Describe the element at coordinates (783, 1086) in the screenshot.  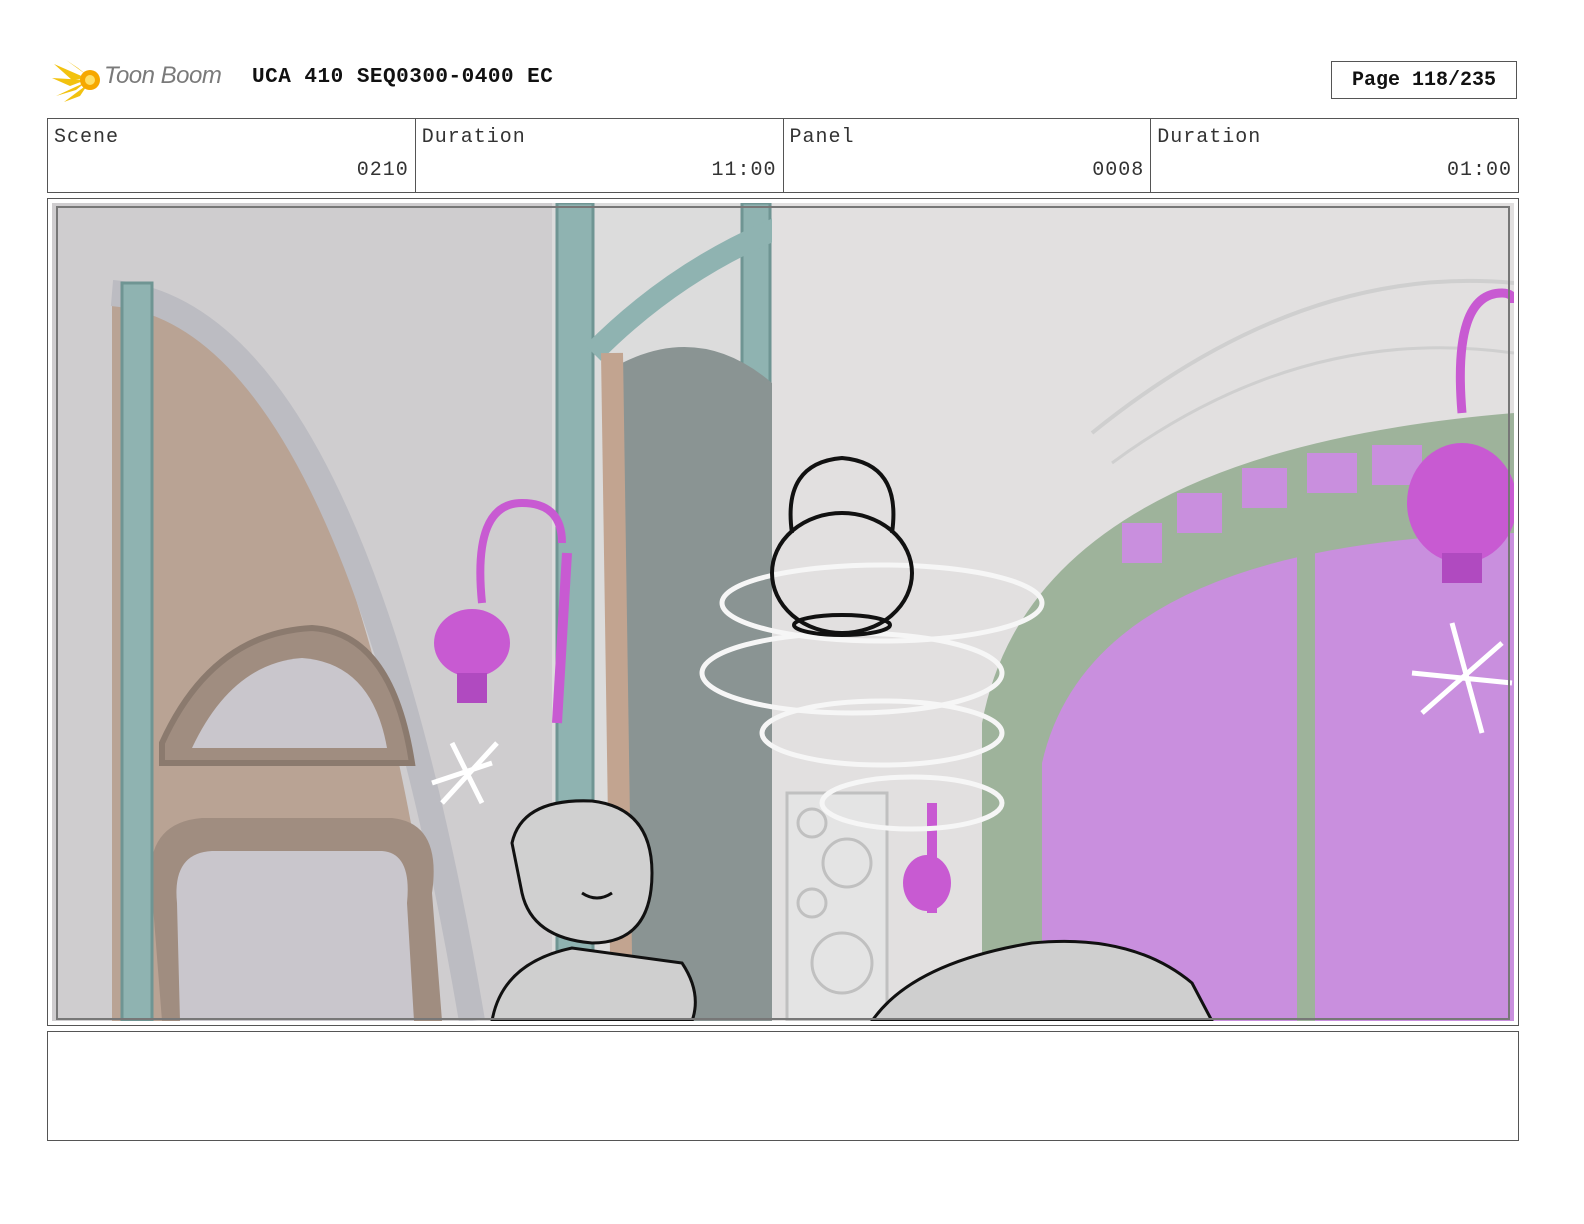
I see `notes-area` at that location.